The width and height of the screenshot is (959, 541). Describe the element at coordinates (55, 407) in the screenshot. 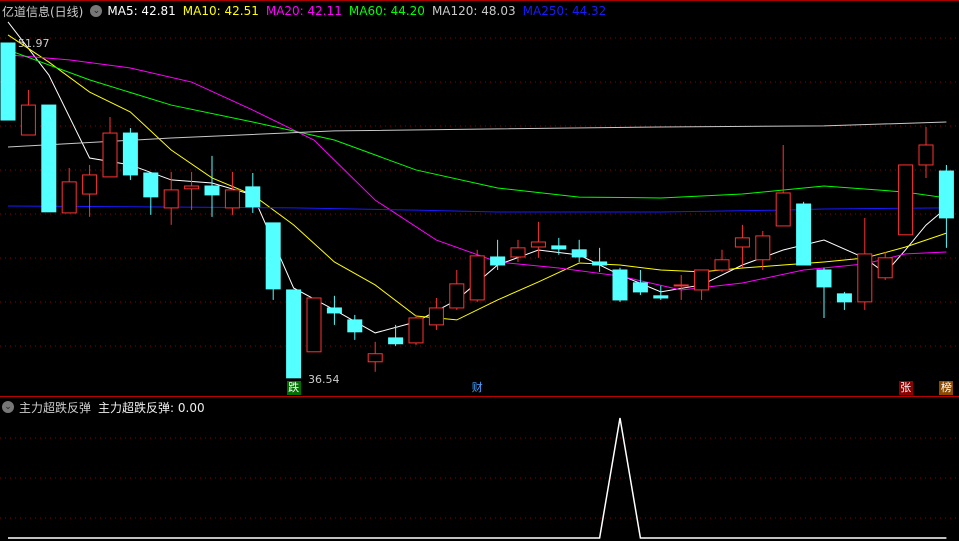

I see `indicator-name: 主力超跌反弹` at that location.